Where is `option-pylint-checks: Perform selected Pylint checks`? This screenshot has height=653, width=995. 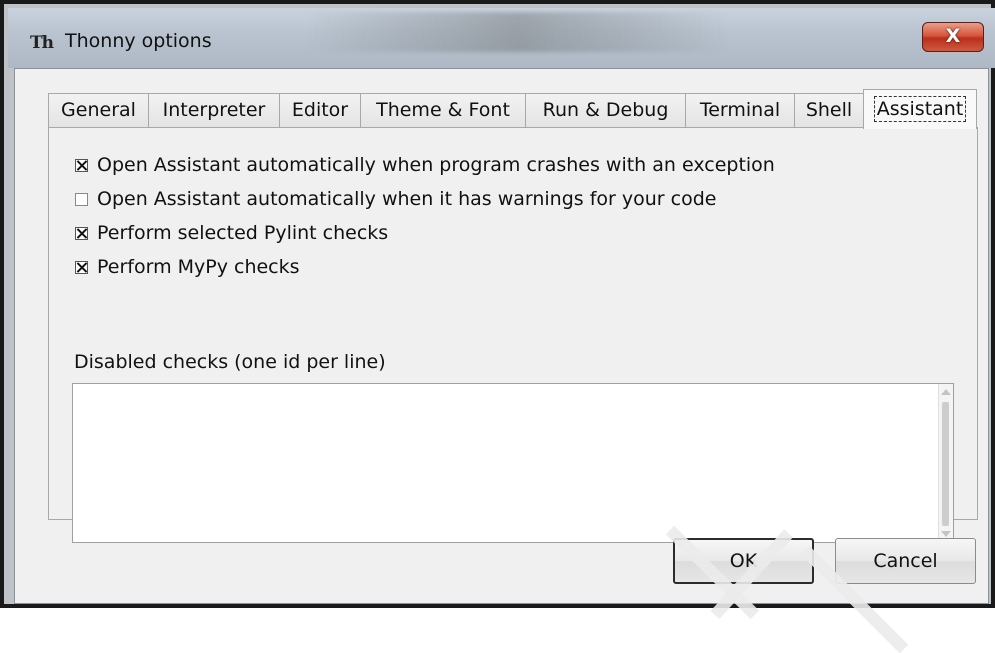 option-pylint-checks: Perform selected Pylint checks is located at coordinates (231, 233).